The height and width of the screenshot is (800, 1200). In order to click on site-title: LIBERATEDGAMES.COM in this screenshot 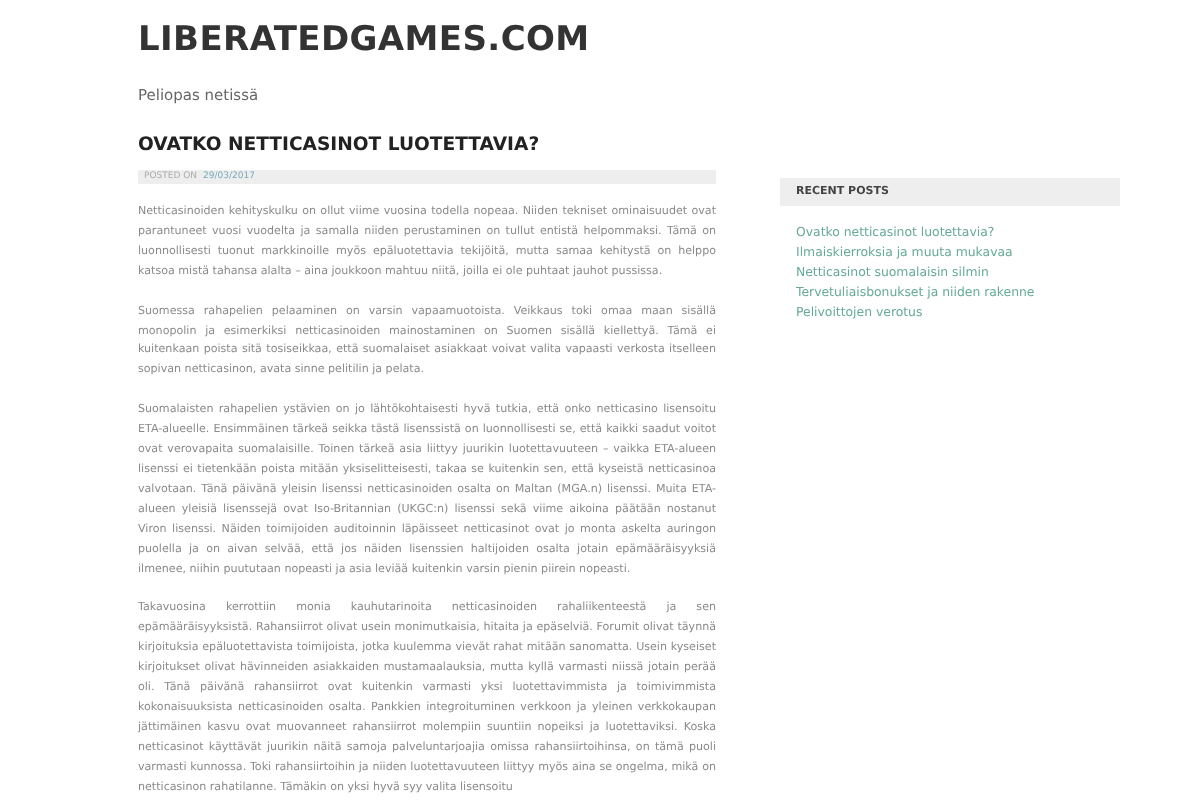, I will do `click(364, 40)`.